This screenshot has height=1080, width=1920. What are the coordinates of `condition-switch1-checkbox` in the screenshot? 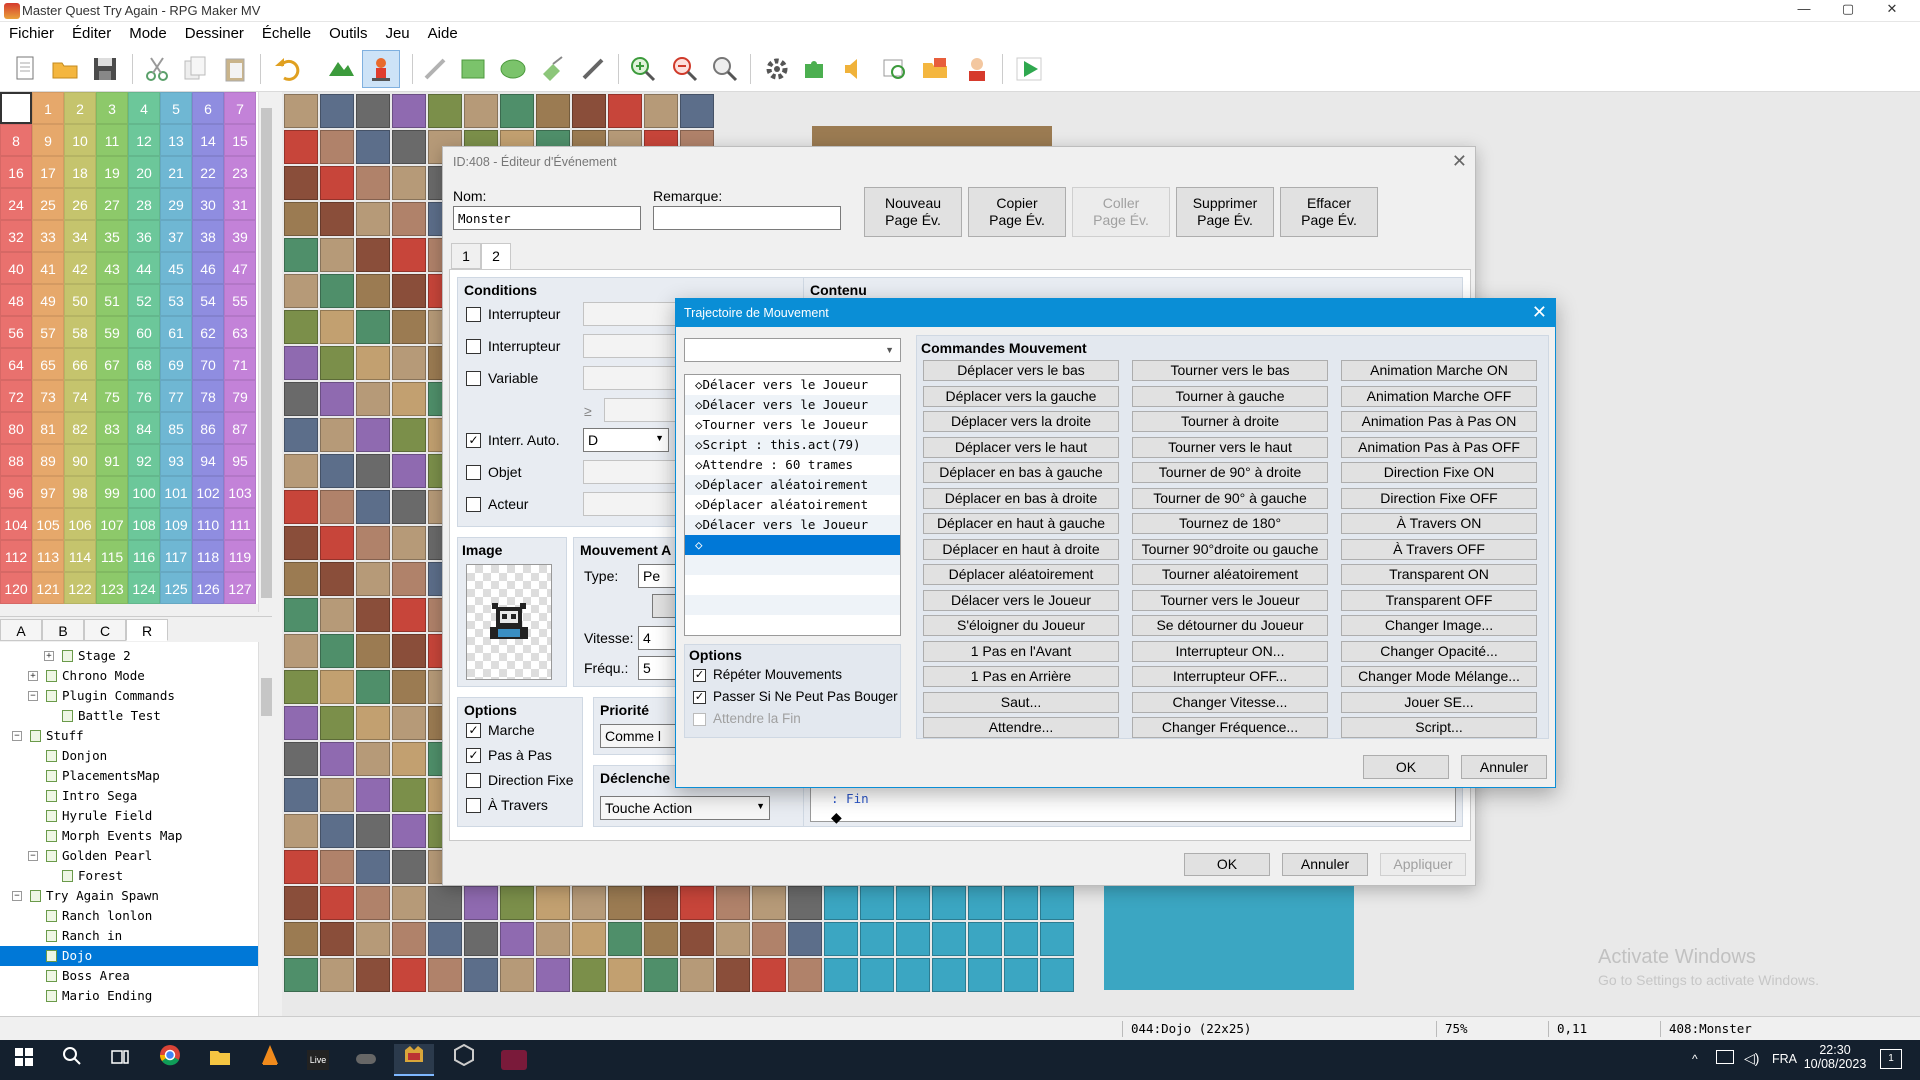 It's located at (473, 314).